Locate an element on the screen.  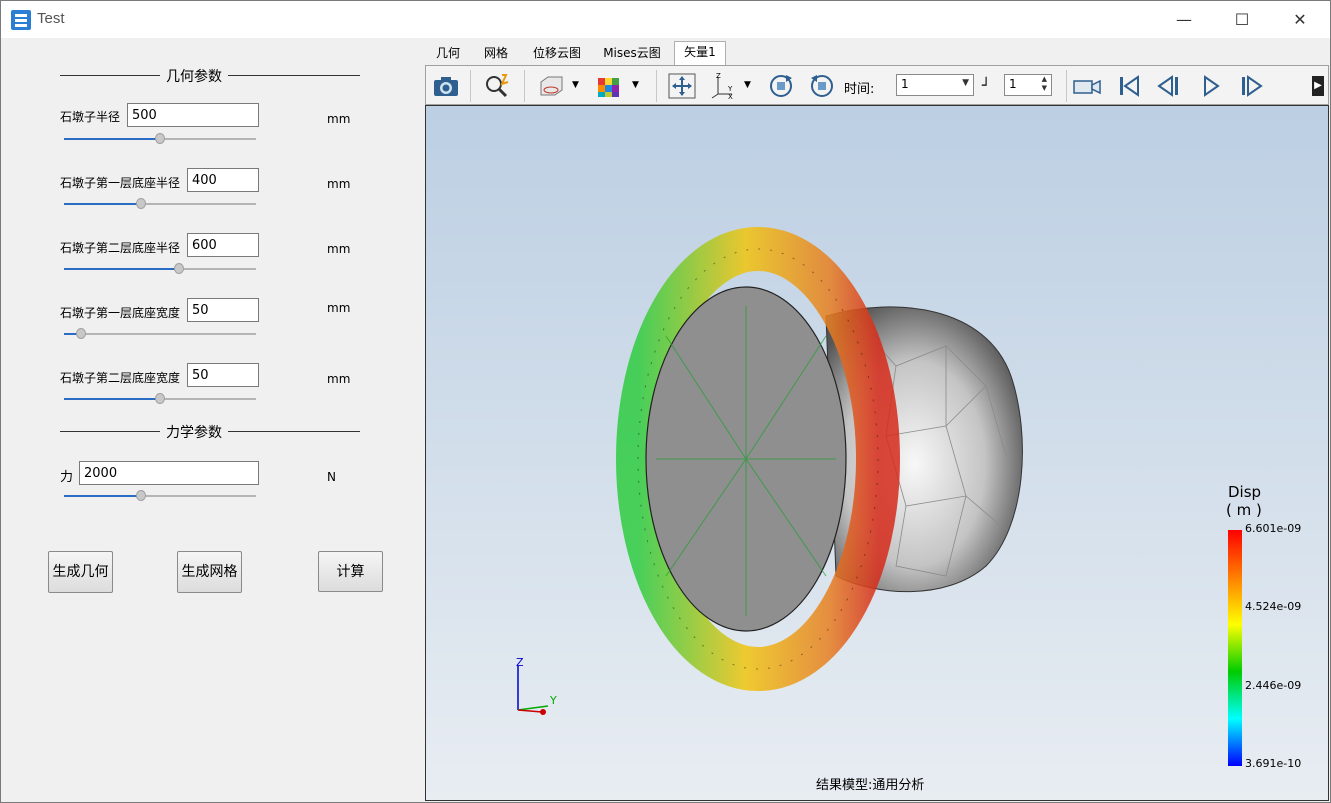
view-tabs: 几何 网格 位移云图 Mises云图 矢量1 is located at coordinates (877, 53).